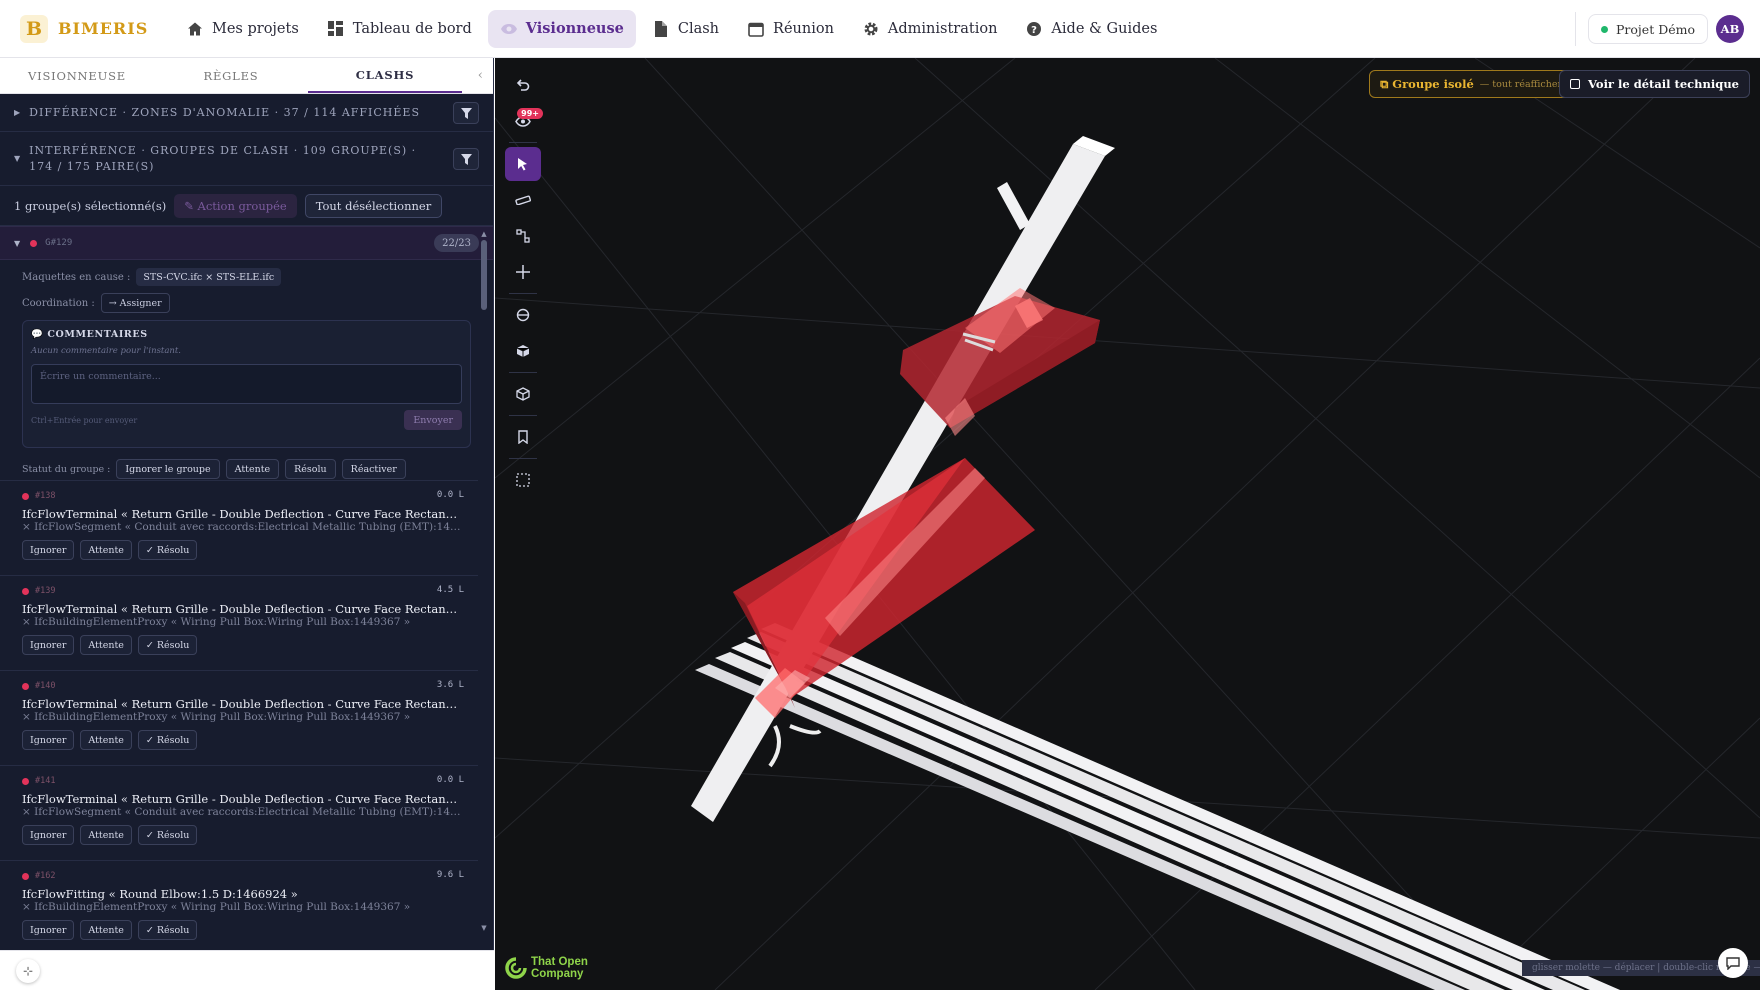  I want to click on box-select-icon, so click(523, 480).